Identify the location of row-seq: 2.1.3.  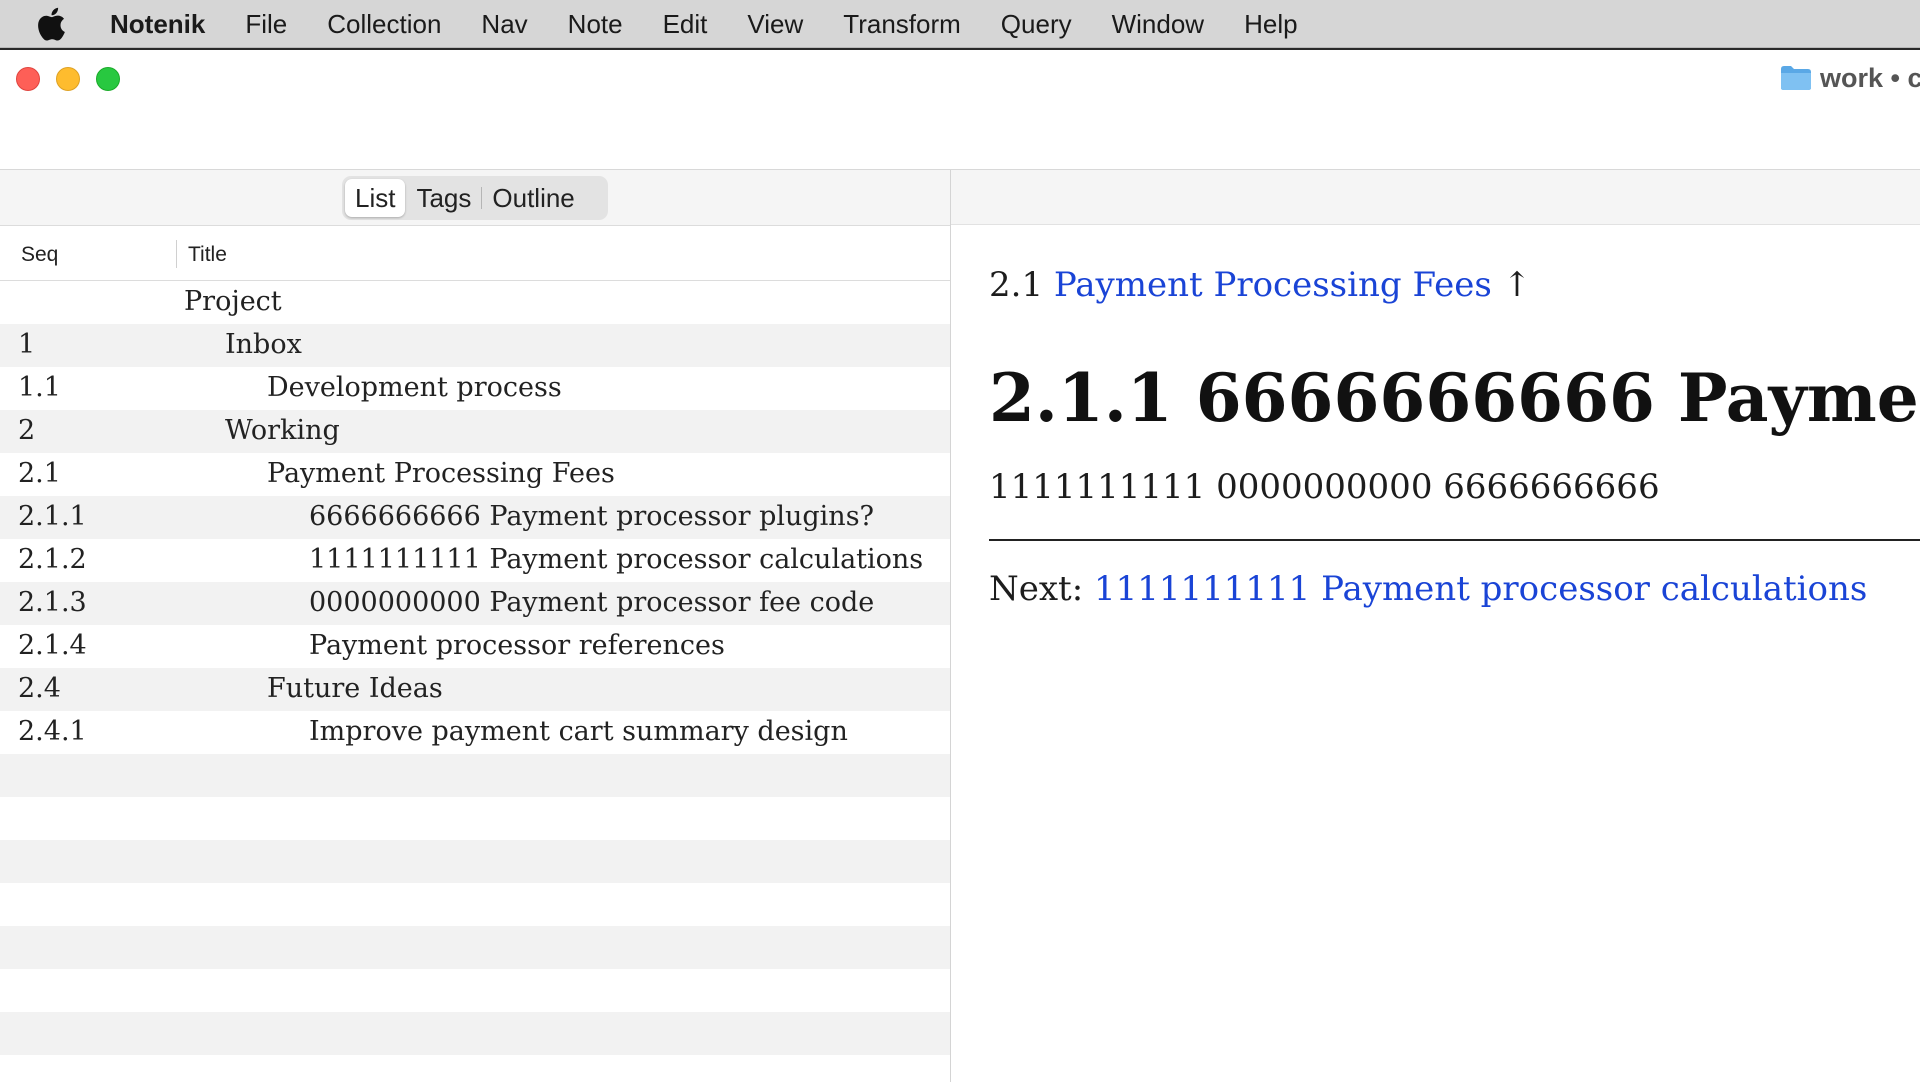
(52, 602).